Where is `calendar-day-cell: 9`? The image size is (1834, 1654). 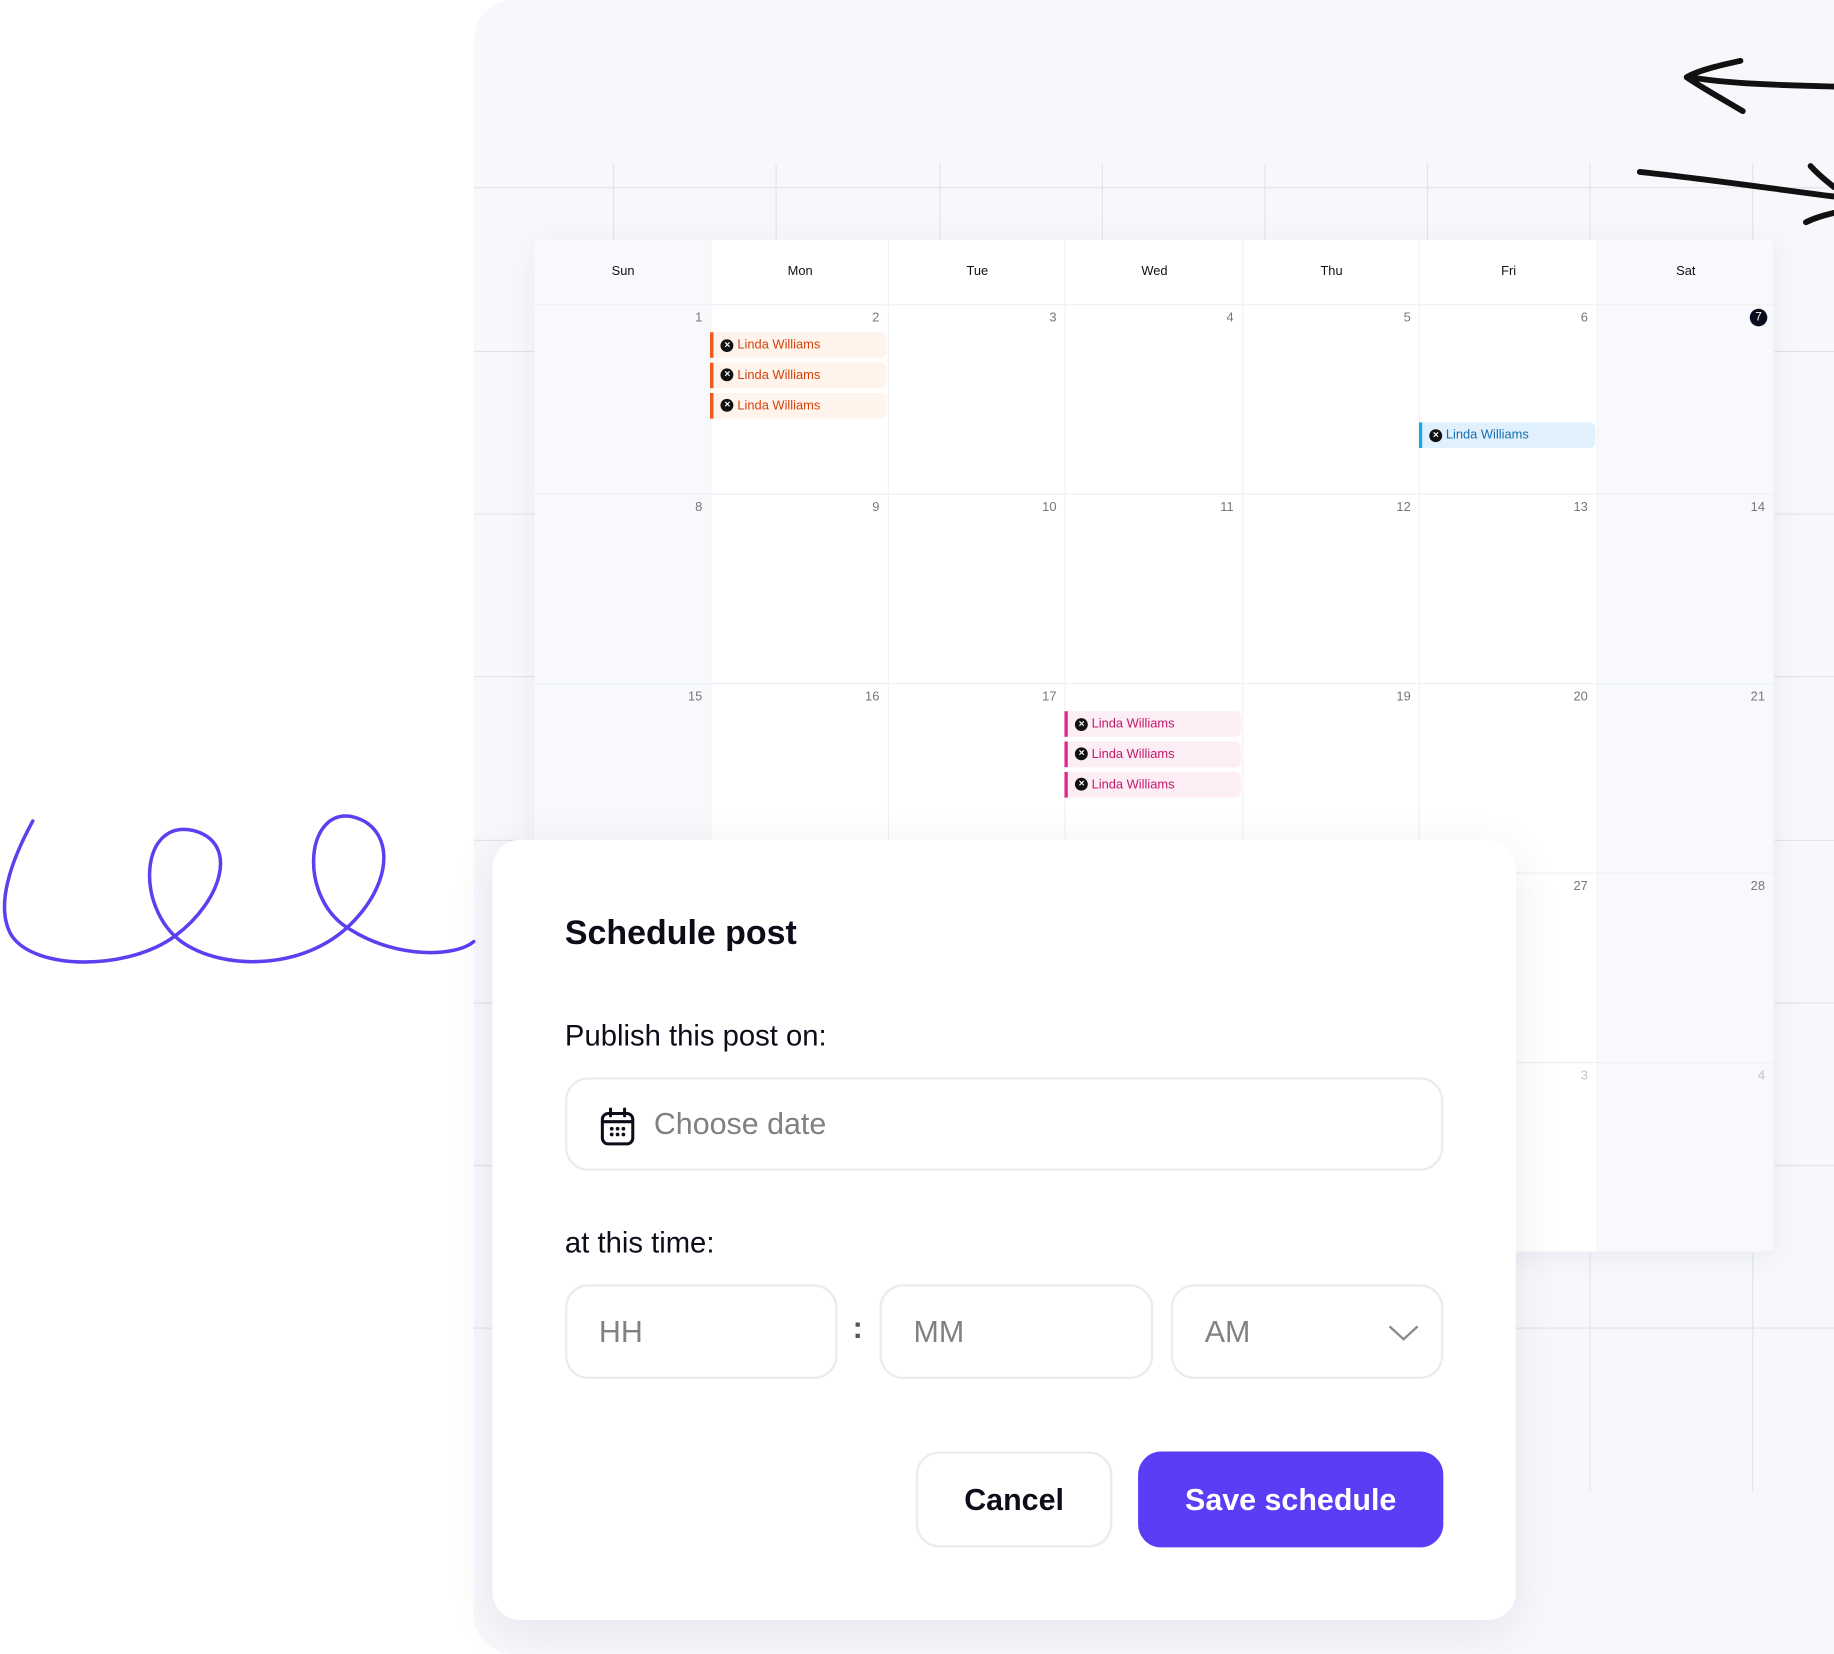
calendar-day-cell: 9 is located at coordinates (800, 588).